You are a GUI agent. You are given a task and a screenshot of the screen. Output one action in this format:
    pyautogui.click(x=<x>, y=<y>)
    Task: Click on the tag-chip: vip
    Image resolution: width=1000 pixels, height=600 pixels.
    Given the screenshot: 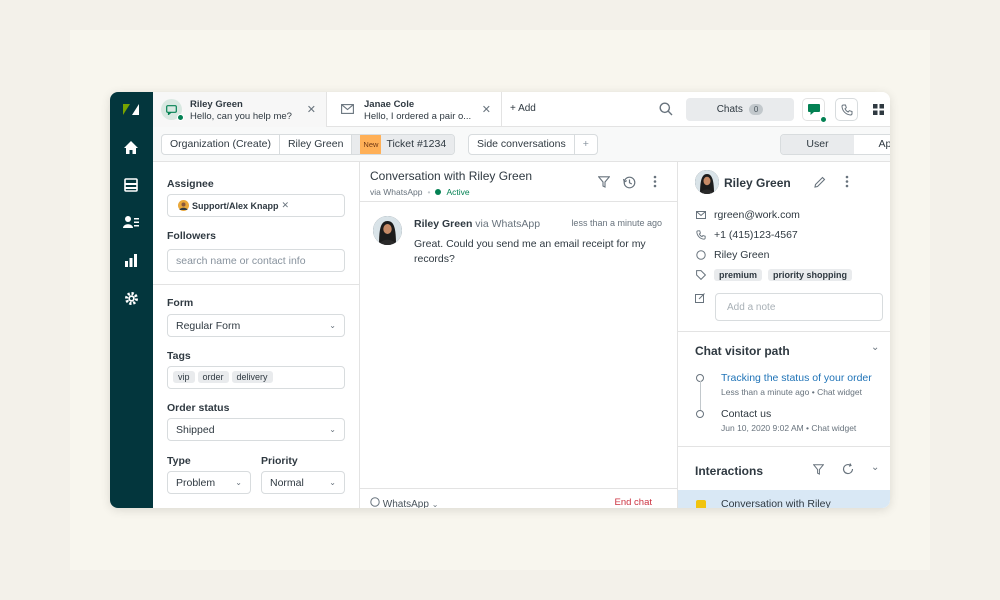 What is the action you would take?
    pyautogui.click(x=184, y=377)
    